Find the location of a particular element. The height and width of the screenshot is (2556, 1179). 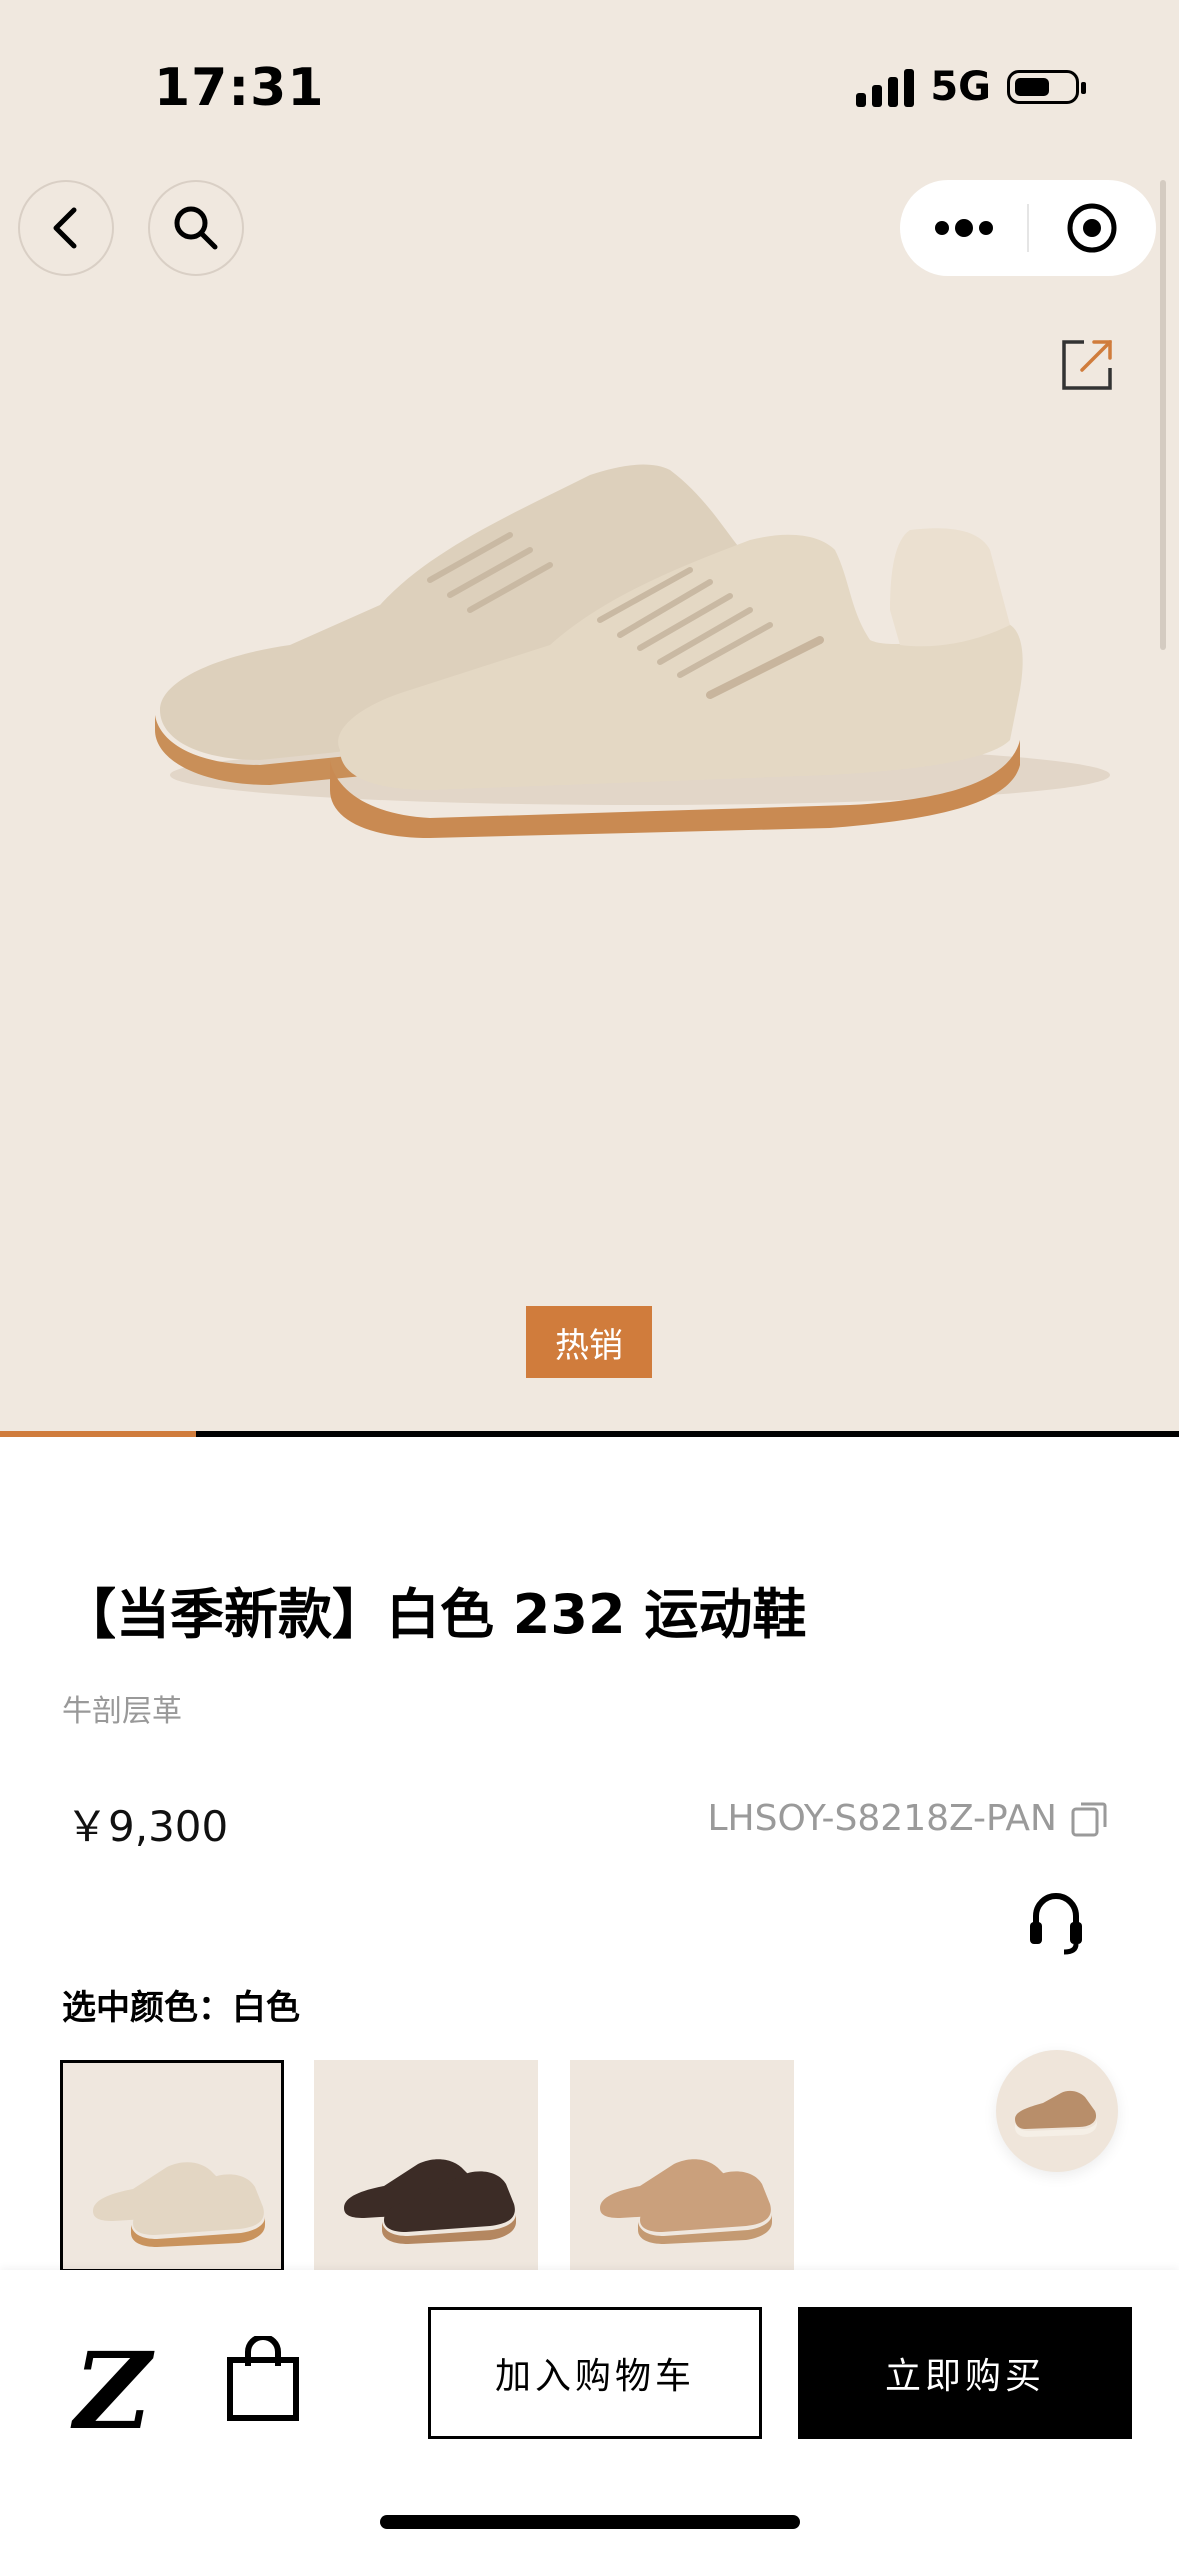

shopping-bag-icon is located at coordinates (263, 2379).